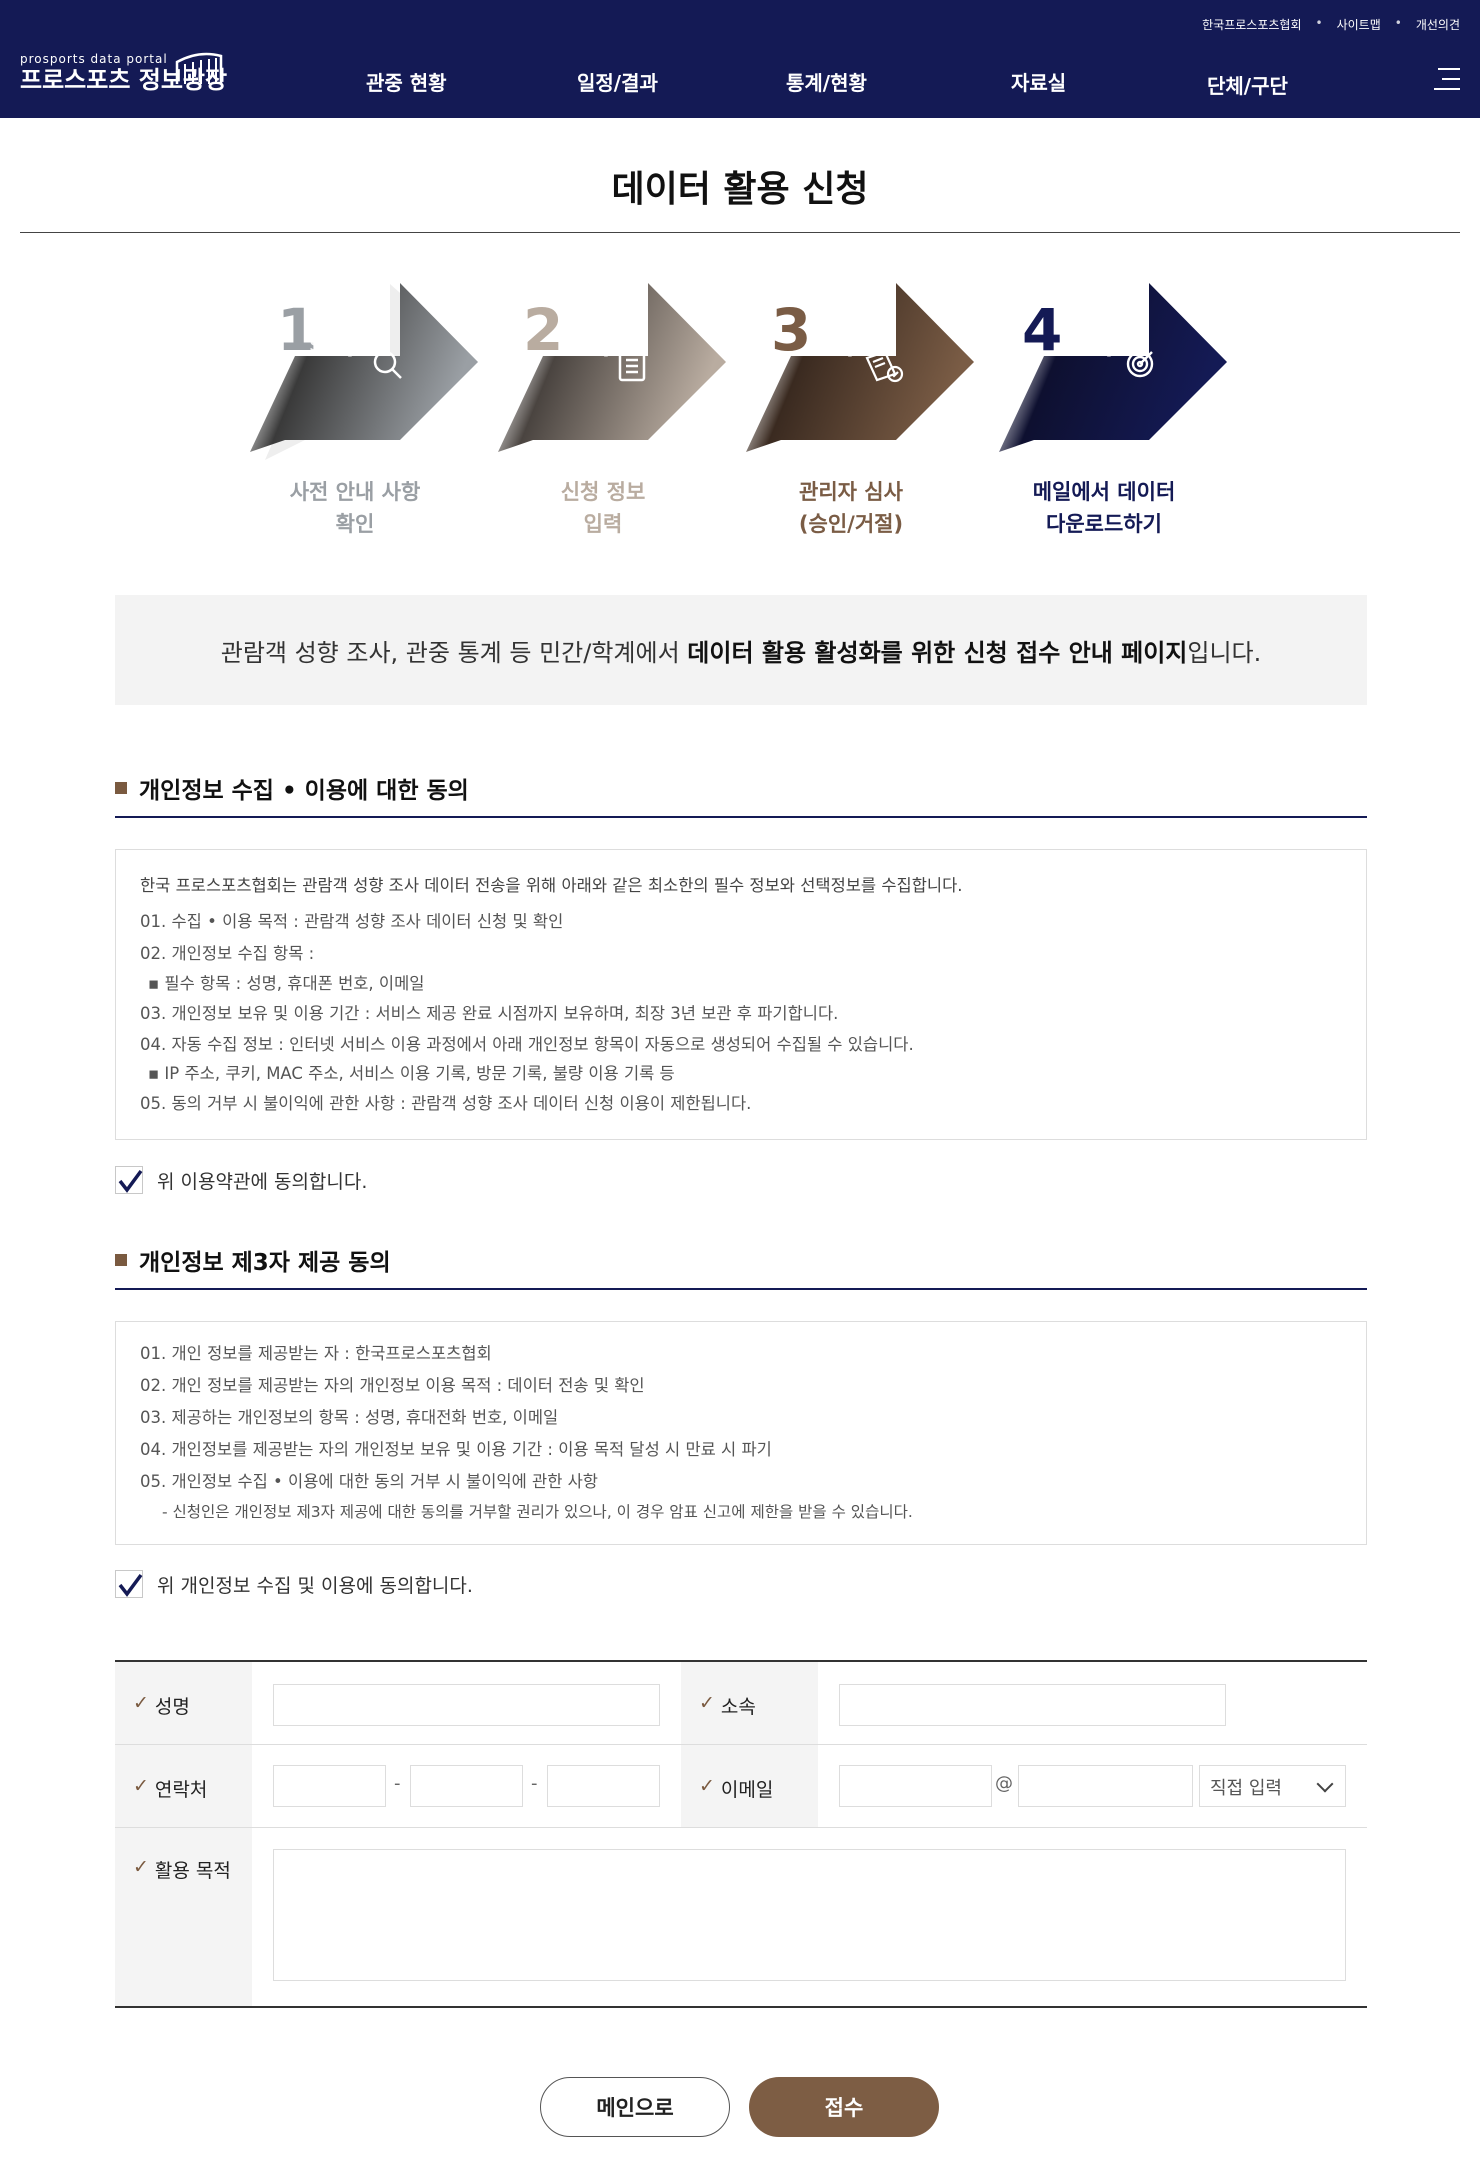 The height and width of the screenshot is (2175, 1480). I want to click on email-field-label: ✓ 이메일, so click(749, 1786).